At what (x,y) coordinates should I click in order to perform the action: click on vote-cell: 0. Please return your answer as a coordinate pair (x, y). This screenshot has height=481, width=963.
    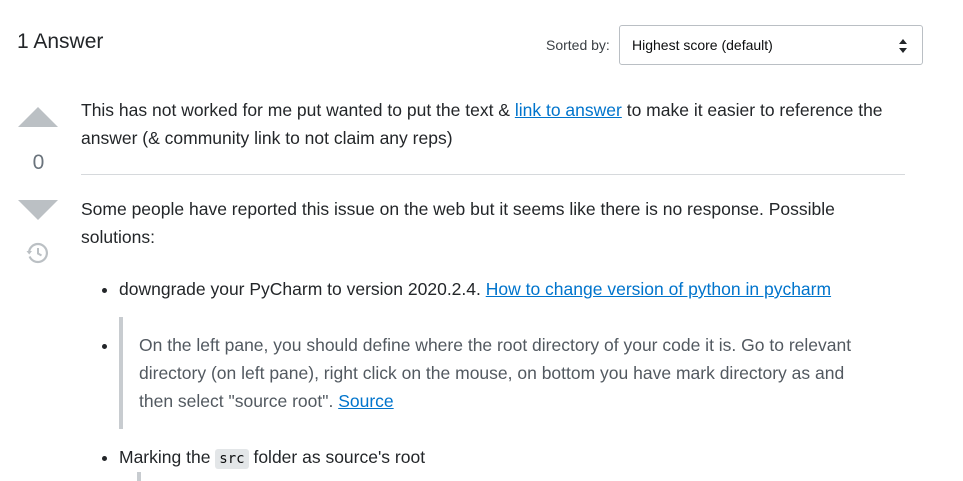
    Looking at the image, I should click on (39, 196).